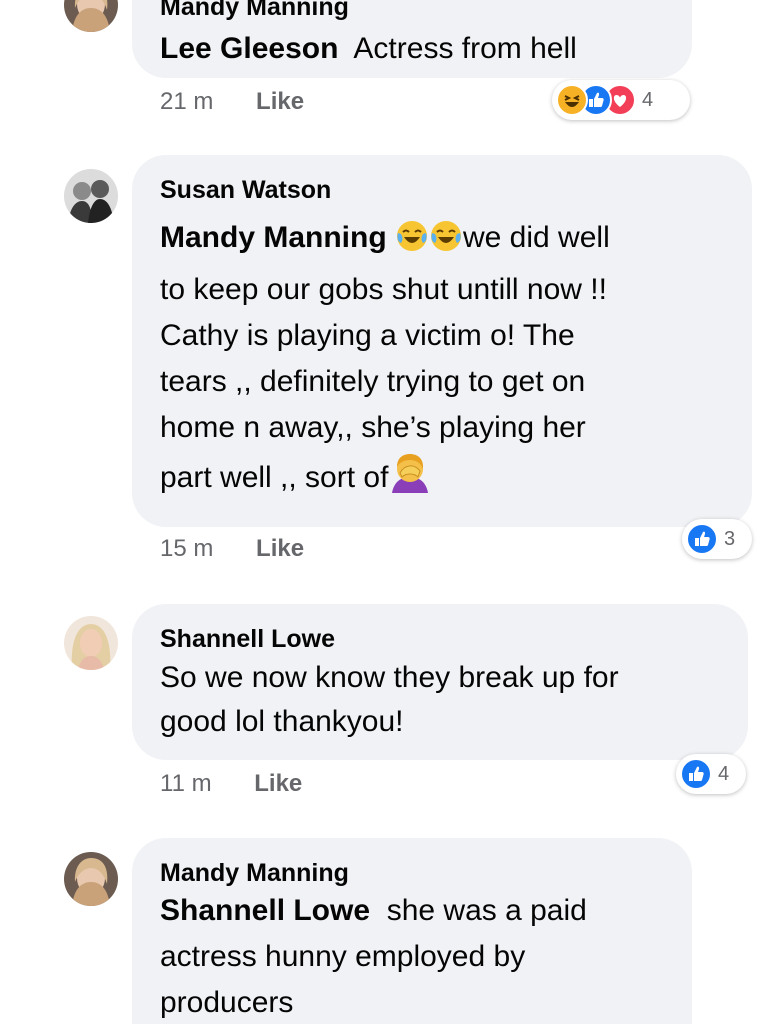  I want to click on comment-3-reactions: 4, so click(711, 774).